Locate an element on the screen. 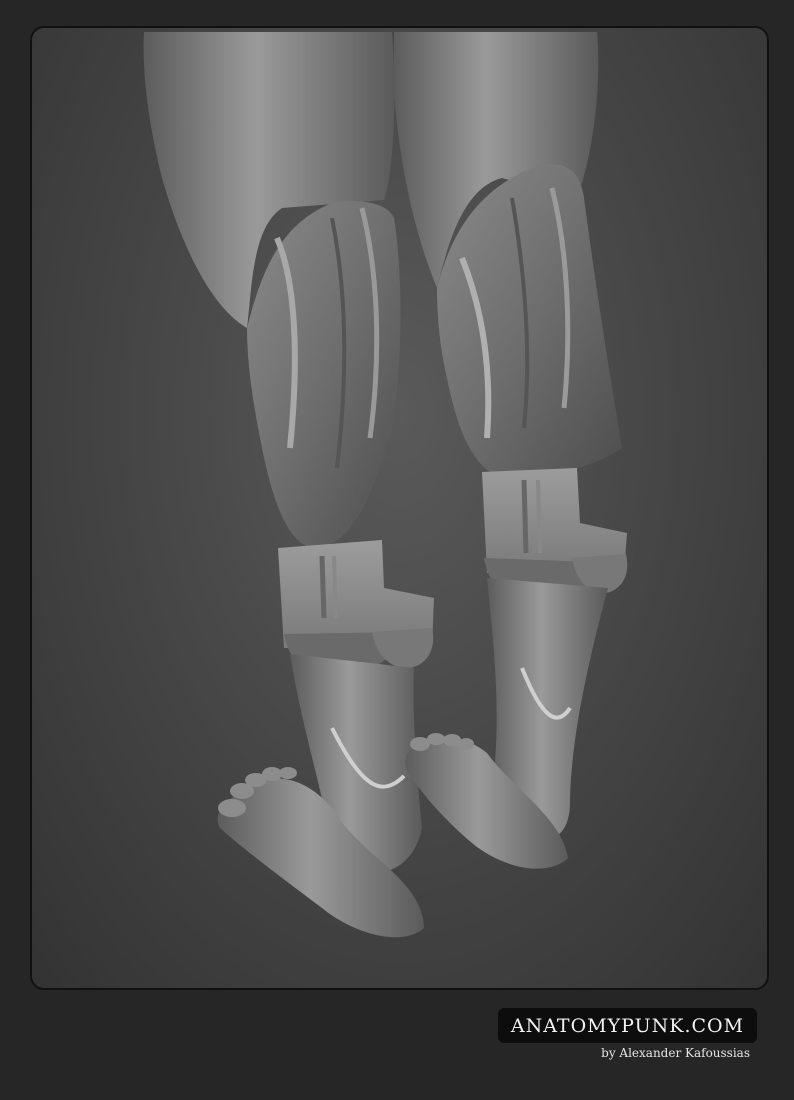  site-name: ANATOMYPUNK.COM is located at coordinates (627, 1025).